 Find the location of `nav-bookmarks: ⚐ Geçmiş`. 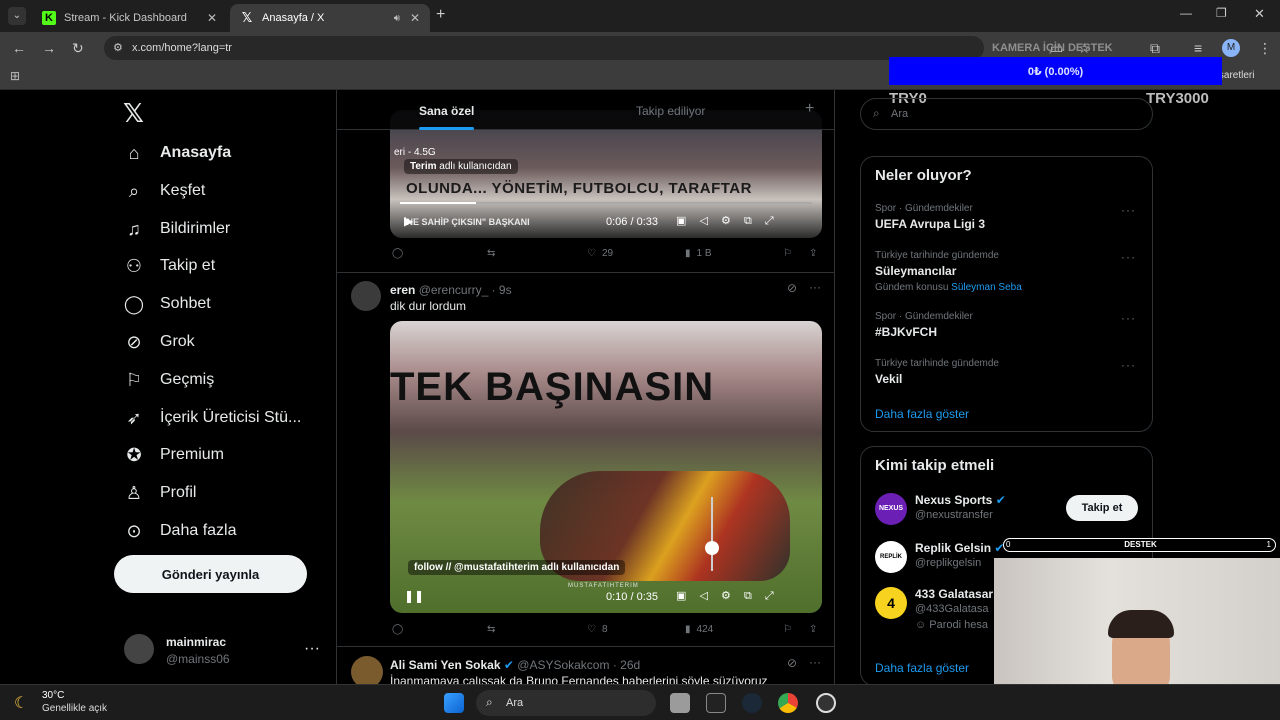

nav-bookmarks: ⚐ Geçmiş is located at coordinates (168, 380).